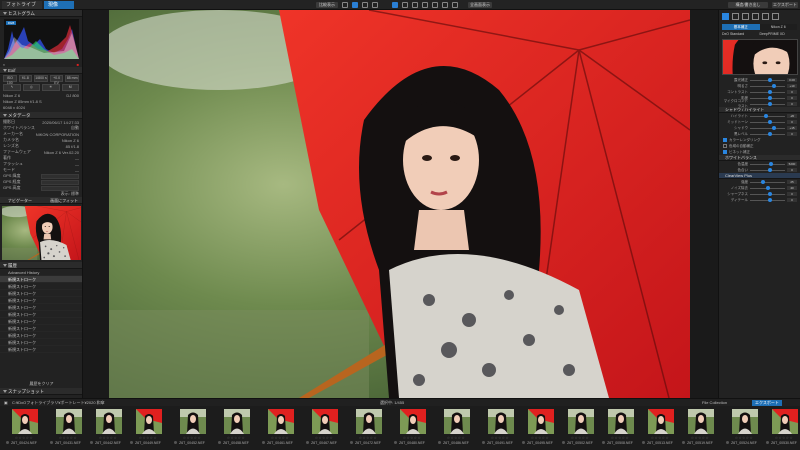 This screenshot has height=450, width=800. I want to click on gps-alt-field, so click(60, 188).